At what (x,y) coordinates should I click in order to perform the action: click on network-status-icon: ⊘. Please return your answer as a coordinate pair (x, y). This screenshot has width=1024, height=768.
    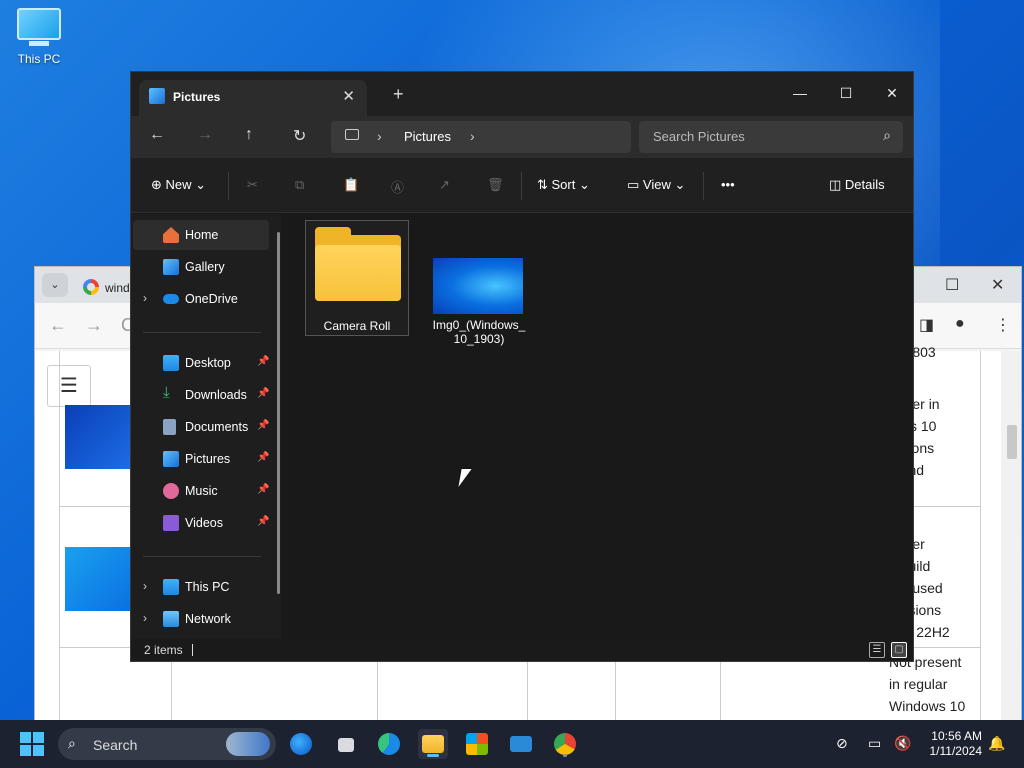
    Looking at the image, I should click on (842, 743).